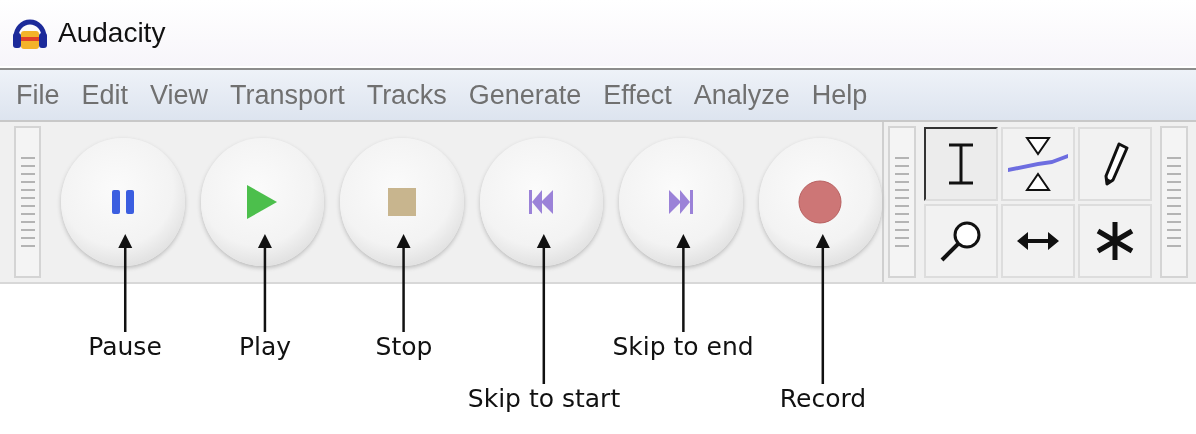  What do you see at coordinates (840, 95) in the screenshot?
I see `menu-item: Help` at bounding box center [840, 95].